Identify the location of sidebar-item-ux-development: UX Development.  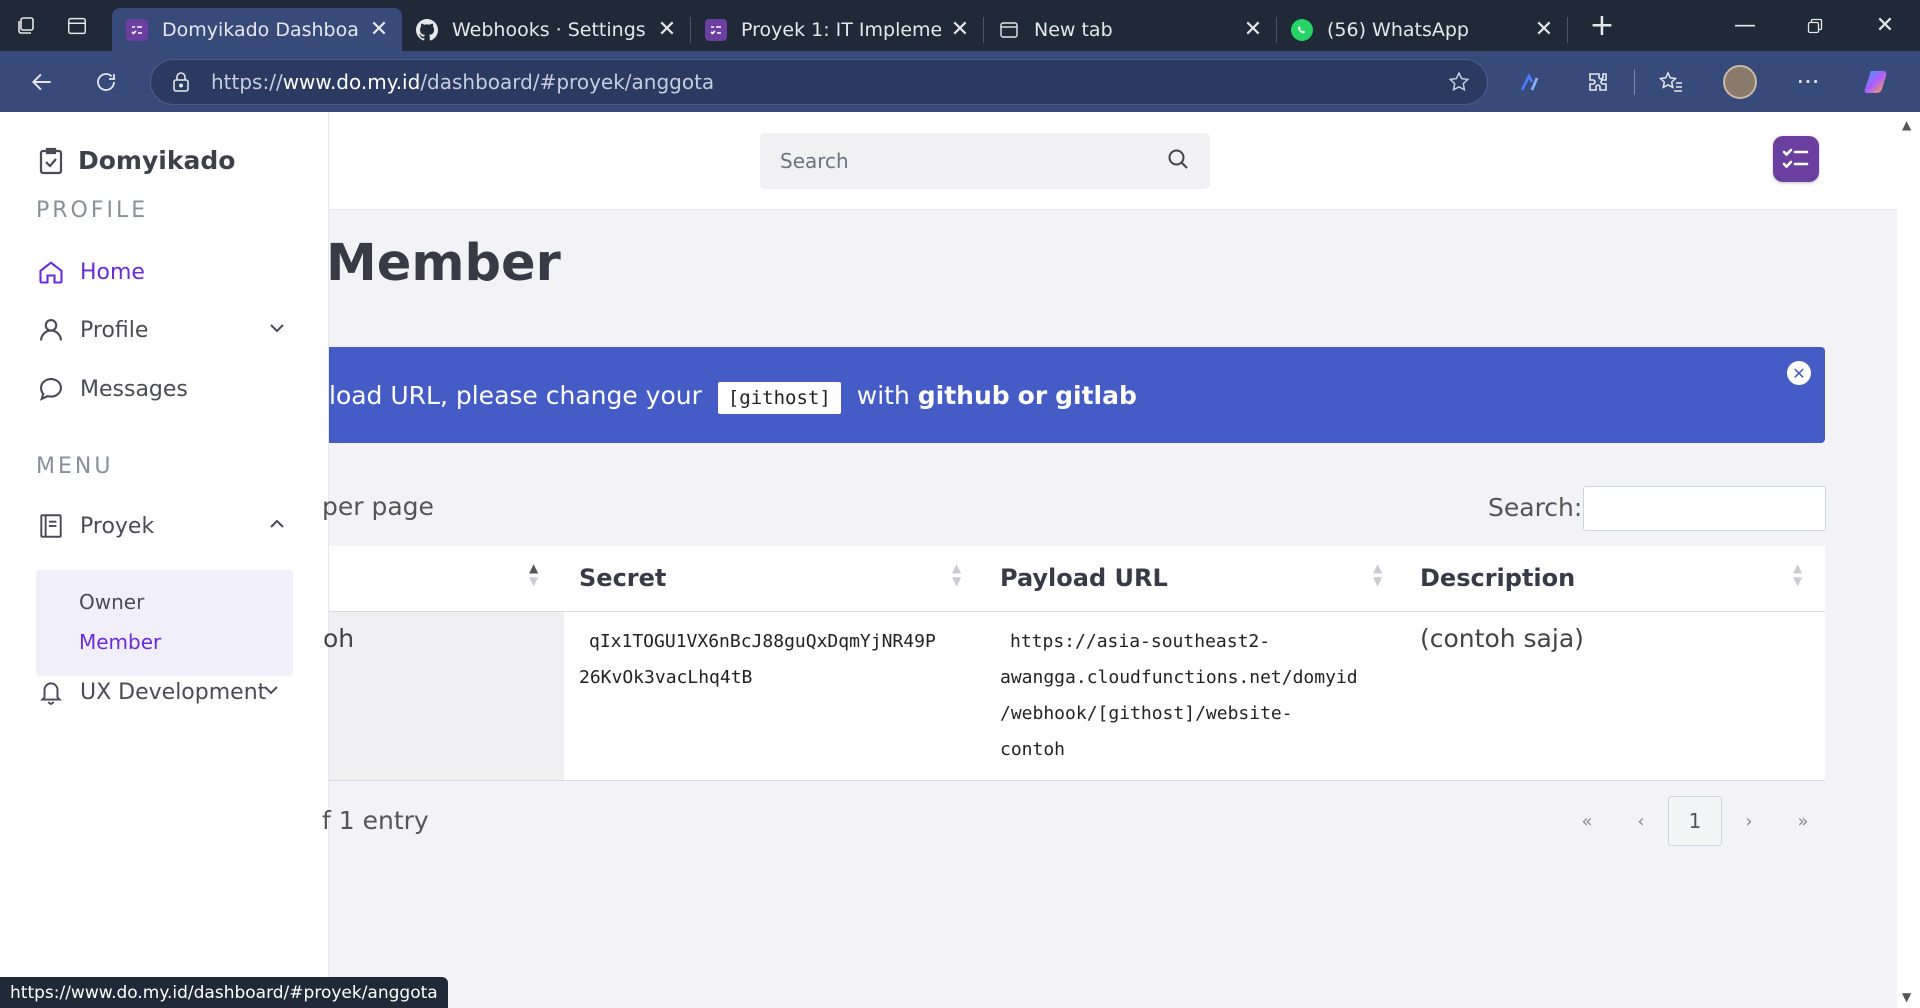
(158, 692).